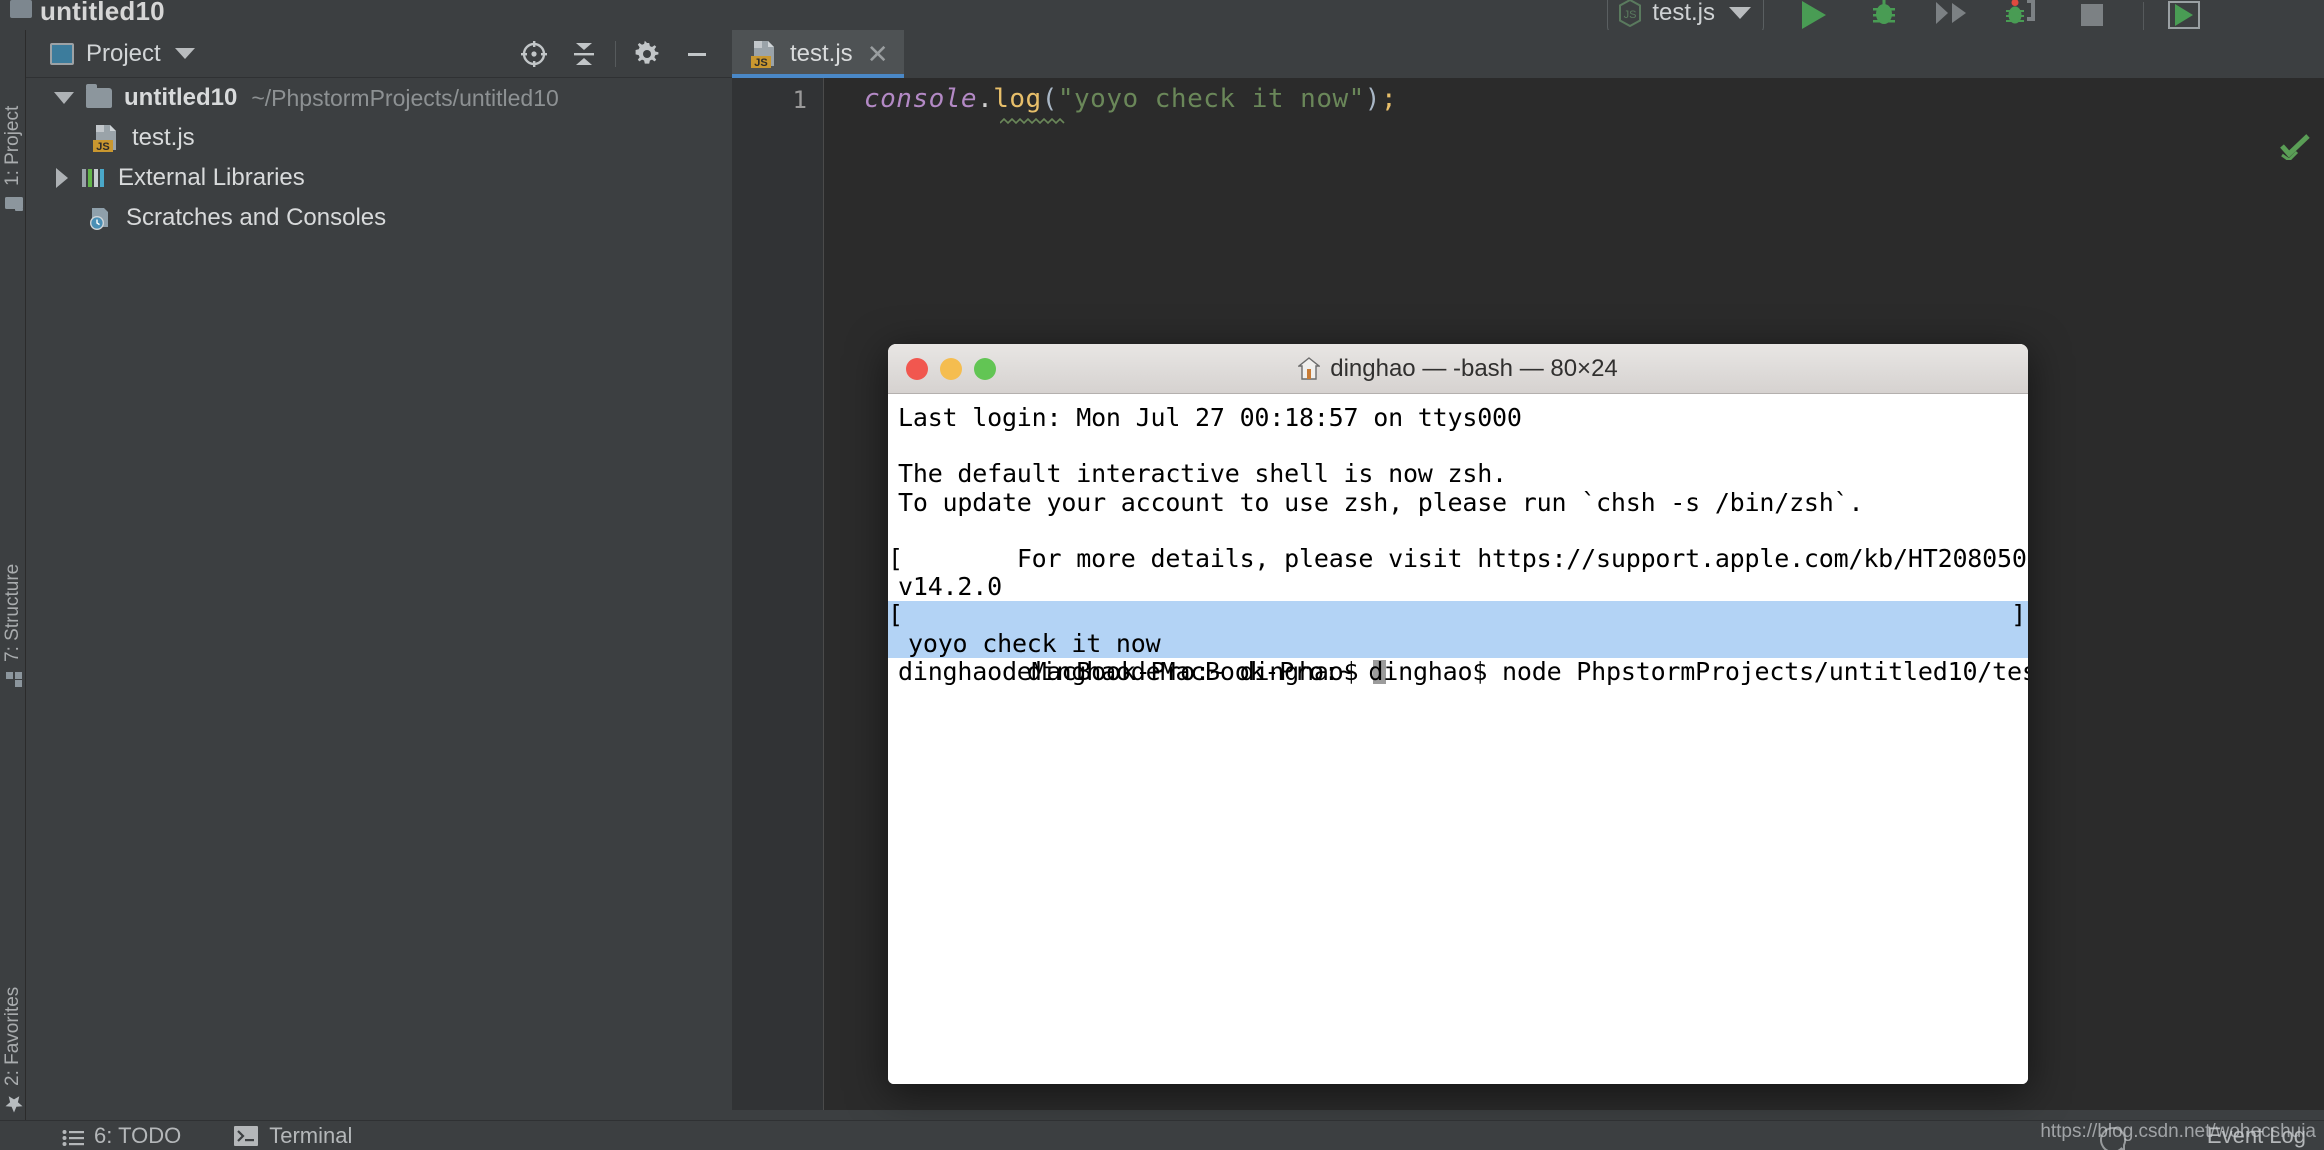 The width and height of the screenshot is (2324, 1150). I want to click on tree-node-untitled10: untitled10 ~/PhpstormProjects/untitled10, so click(379, 98).